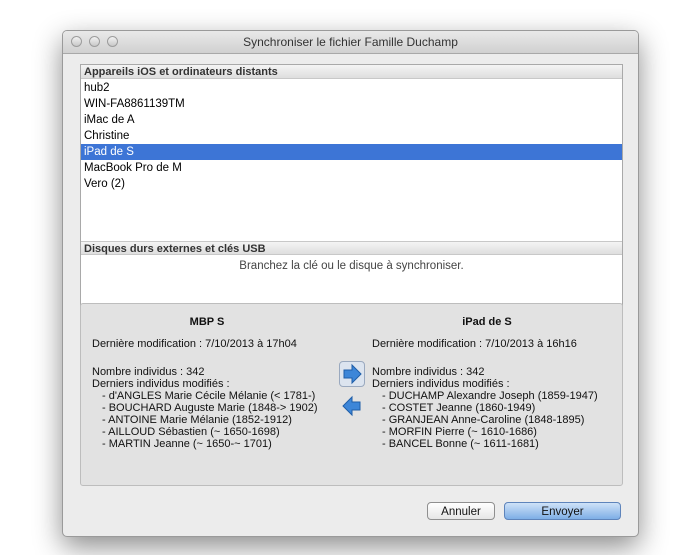 The image size is (680, 555). What do you see at coordinates (351, 120) in the screenshot?
I see `device-item-imac: iMac de A` at bounding box center [351, 120].